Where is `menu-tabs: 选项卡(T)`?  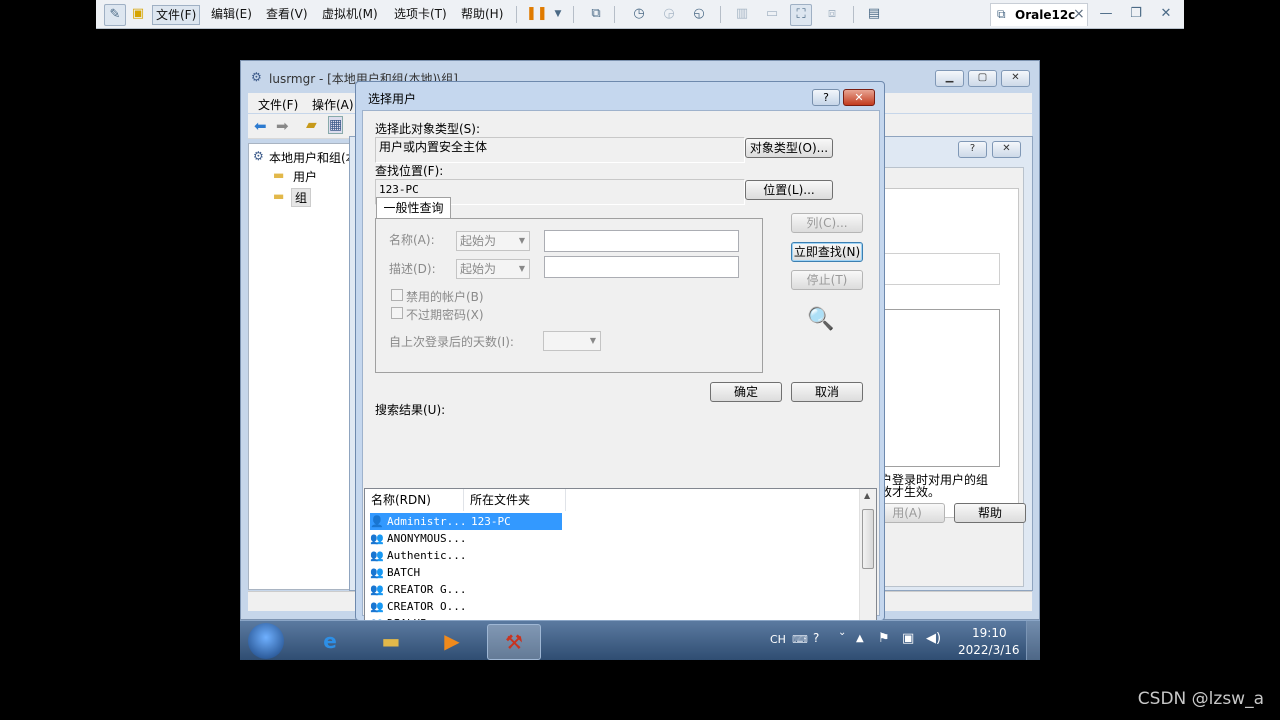 menu-tabs: 选项卡(T) is located at coordinates (420, 14).